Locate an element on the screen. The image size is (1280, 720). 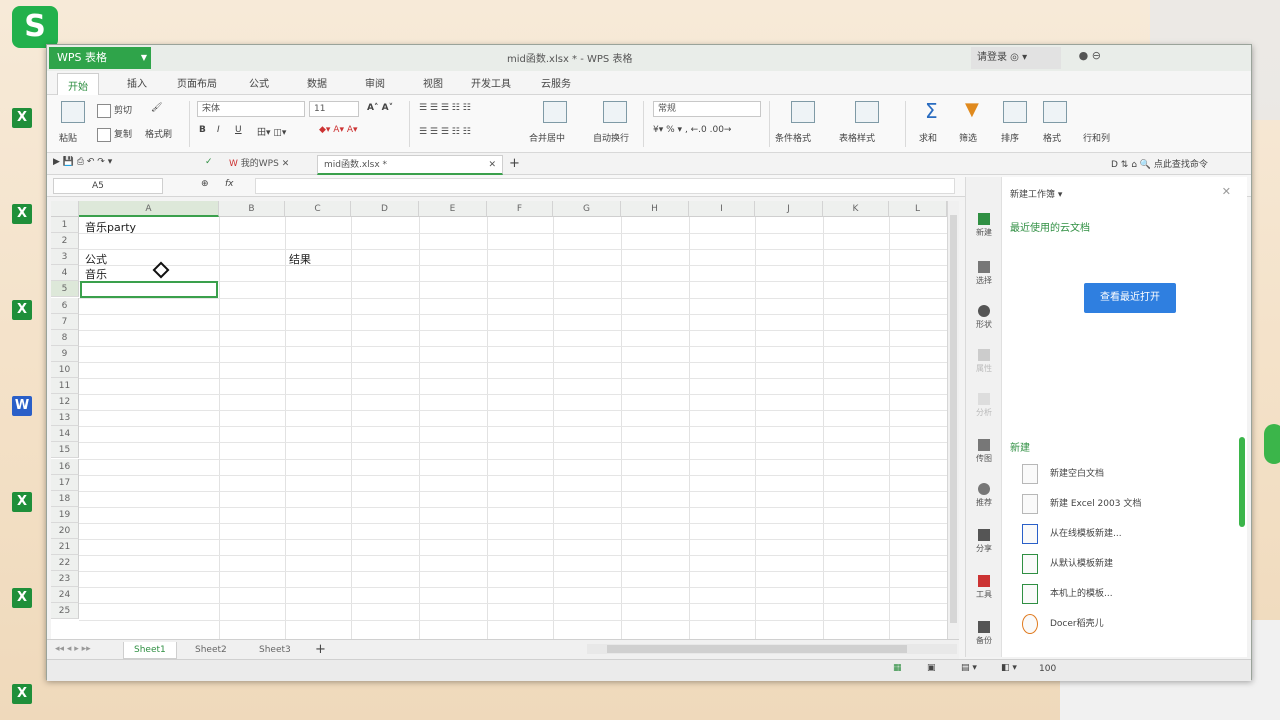
sheet-tab: Sheet1 is located at coordinates (150, 650).